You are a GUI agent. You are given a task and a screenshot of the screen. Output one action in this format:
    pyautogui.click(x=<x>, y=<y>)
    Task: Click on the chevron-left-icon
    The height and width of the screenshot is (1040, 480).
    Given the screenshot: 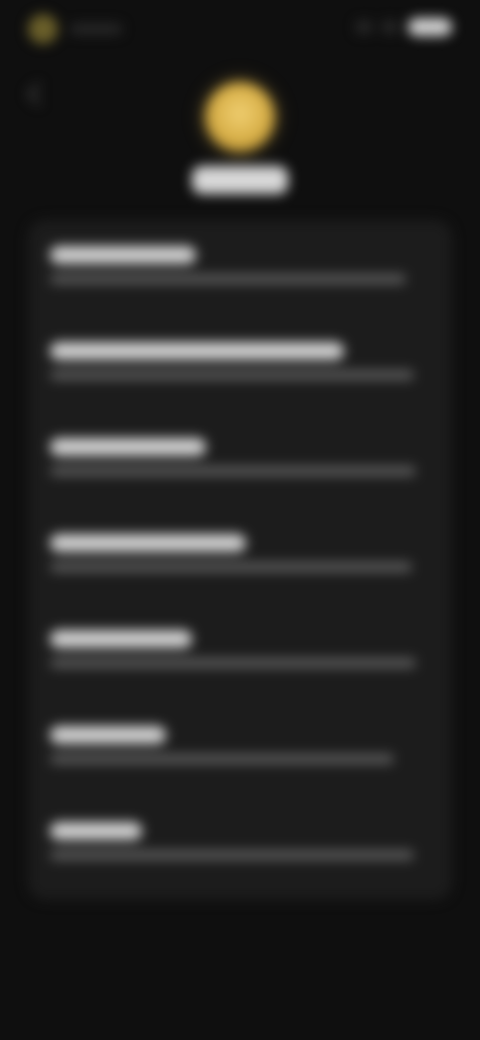 What is the action you would take?
    pyautogui.click(x=38, y=94)
    